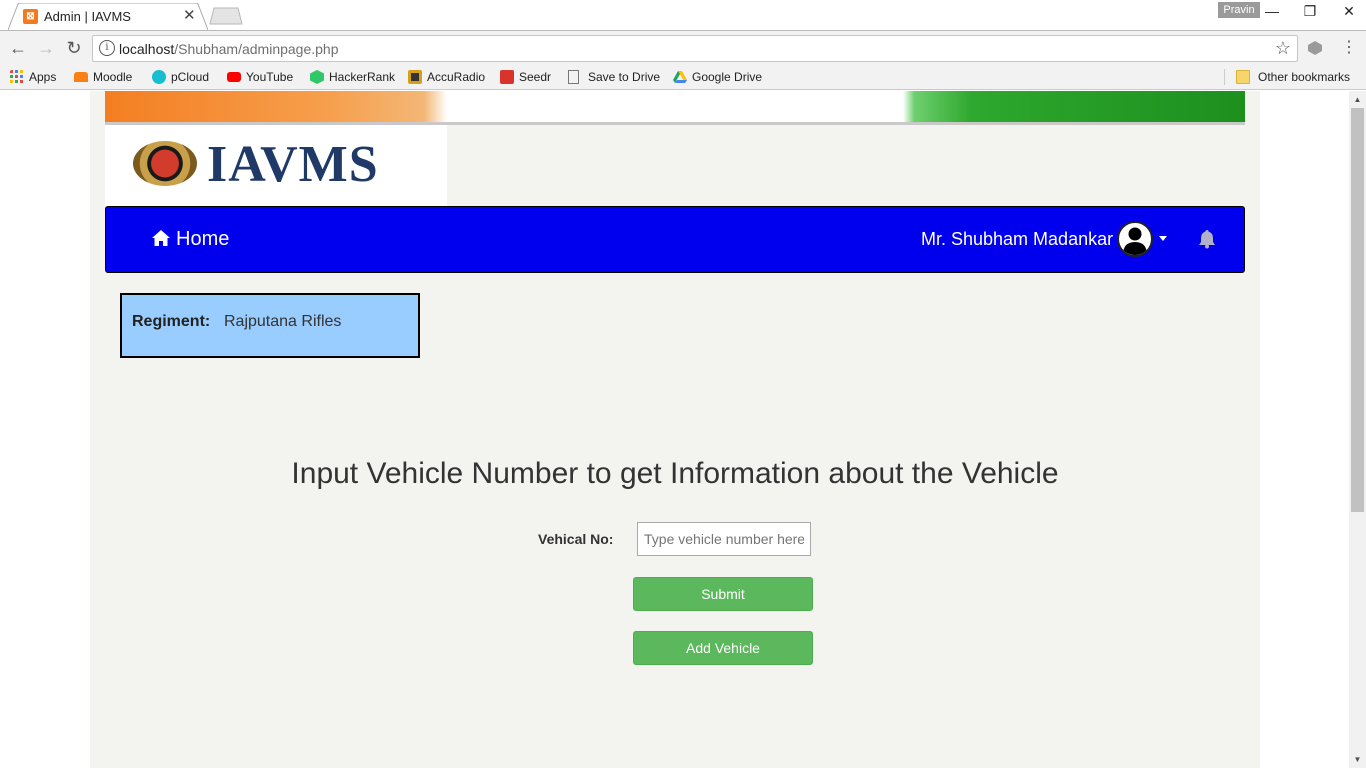  I want to click on bookmark-label: Save to Drive, so click(624, 77).